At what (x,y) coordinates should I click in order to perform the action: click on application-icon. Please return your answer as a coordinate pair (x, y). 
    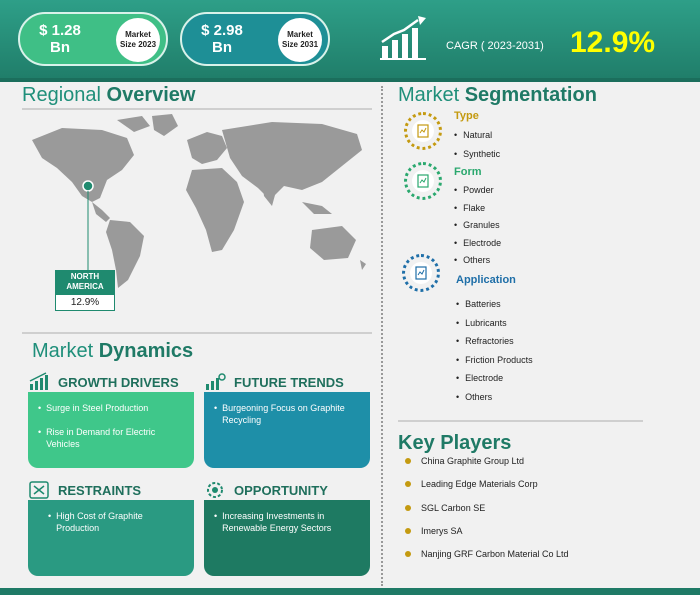
    Looking at the image, I should click on (421, 273).